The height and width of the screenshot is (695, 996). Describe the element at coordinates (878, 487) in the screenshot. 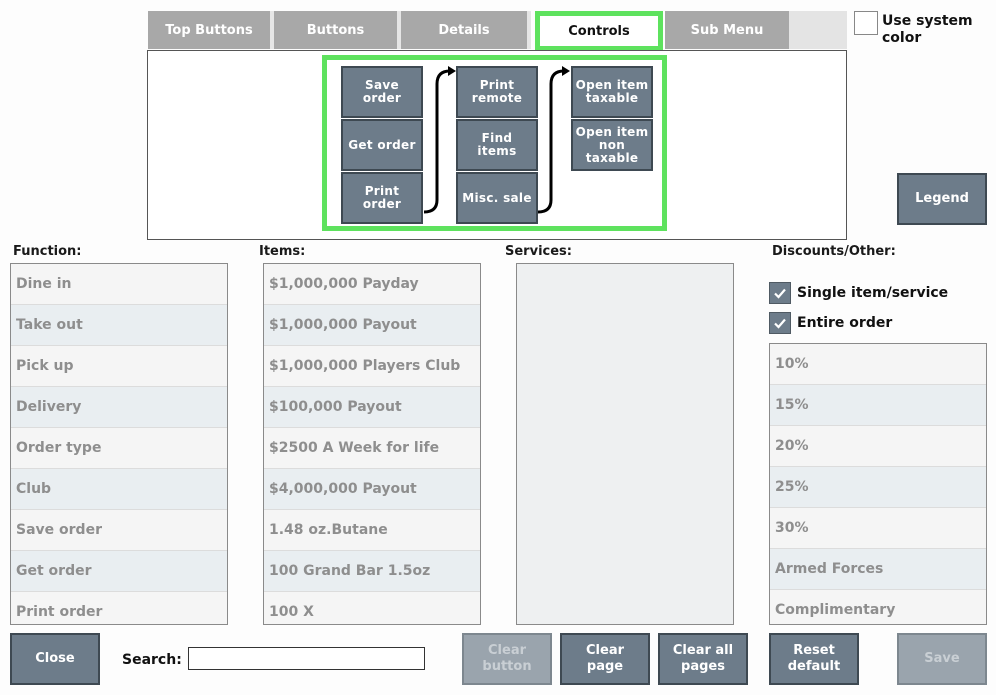

I see `list-item: 25%` at that location.